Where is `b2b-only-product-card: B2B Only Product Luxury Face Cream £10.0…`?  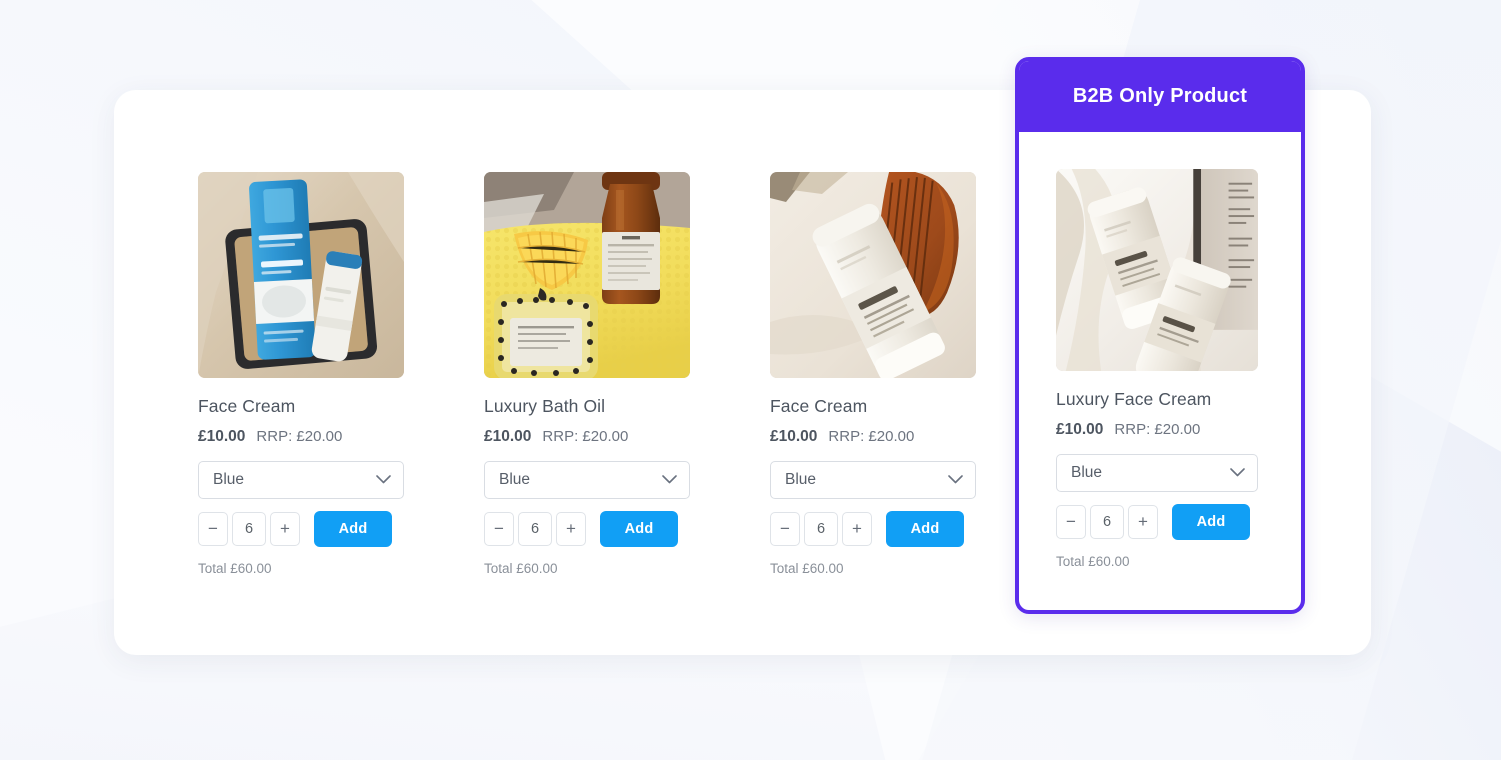
b2b-only-product-card: B2B Only Product Luxury Face Cream £10.0… is located at coordinates (1160, 335).